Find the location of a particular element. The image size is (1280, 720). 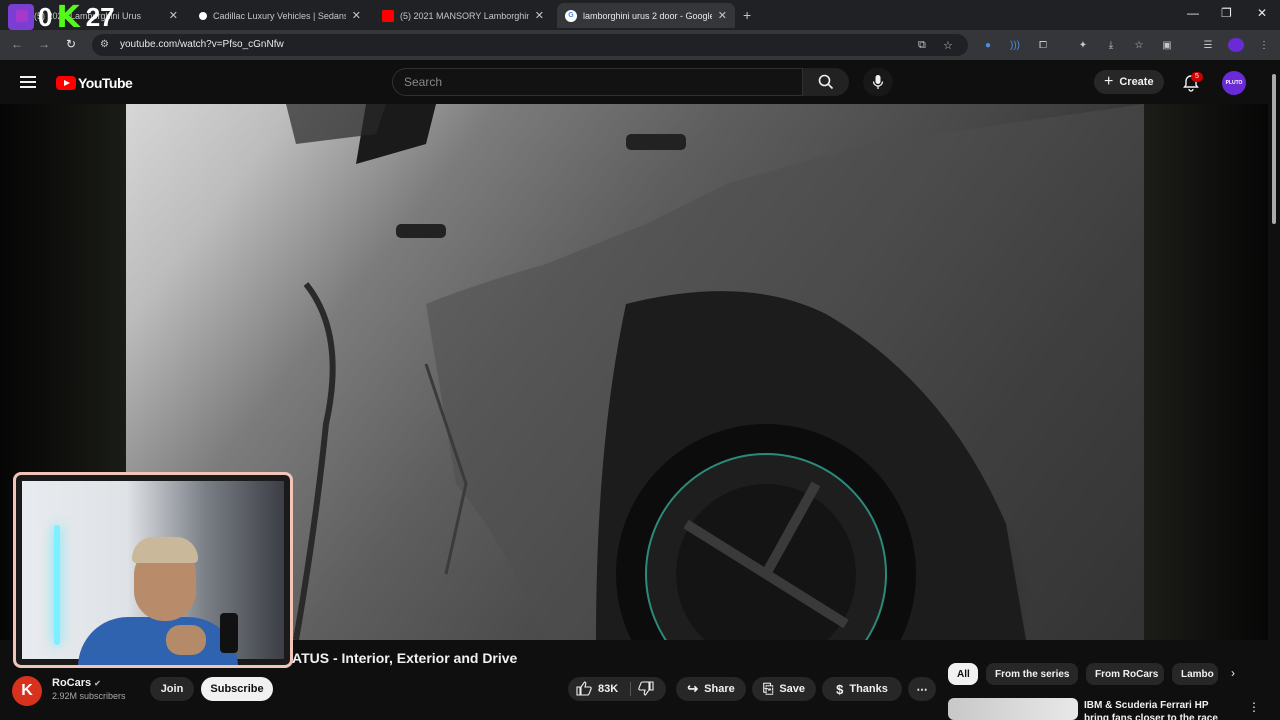

share-button: ↪ Share is located at coordinates (711, 689).